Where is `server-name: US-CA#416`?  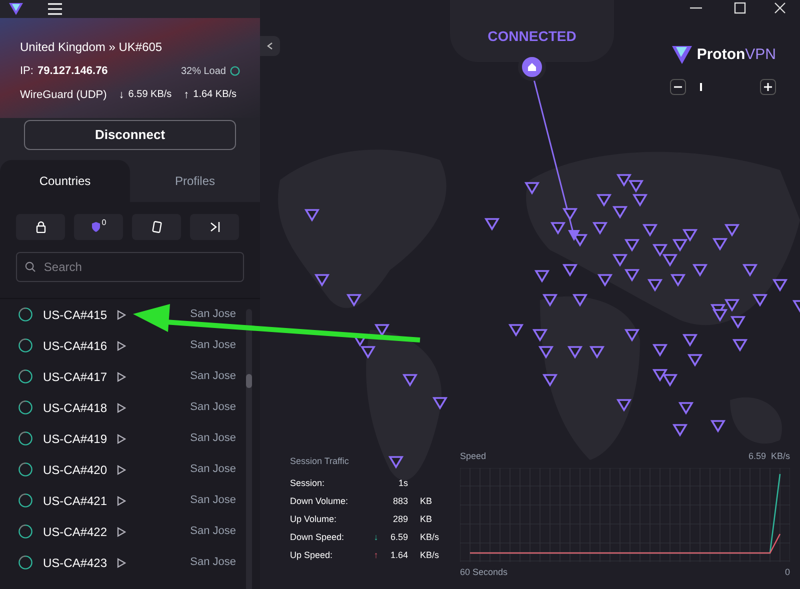 server-name: US-CA#416 is located at coordinates (75, 346).